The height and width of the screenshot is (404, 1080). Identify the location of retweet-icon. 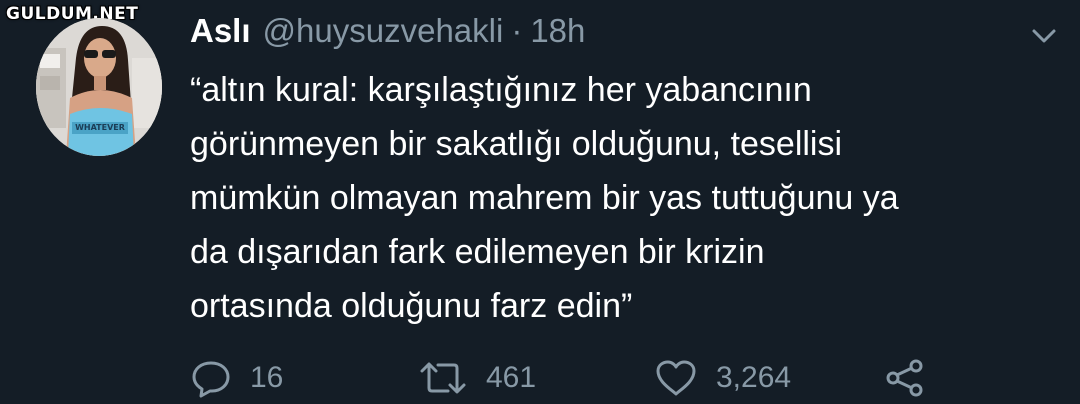
(443, 378).